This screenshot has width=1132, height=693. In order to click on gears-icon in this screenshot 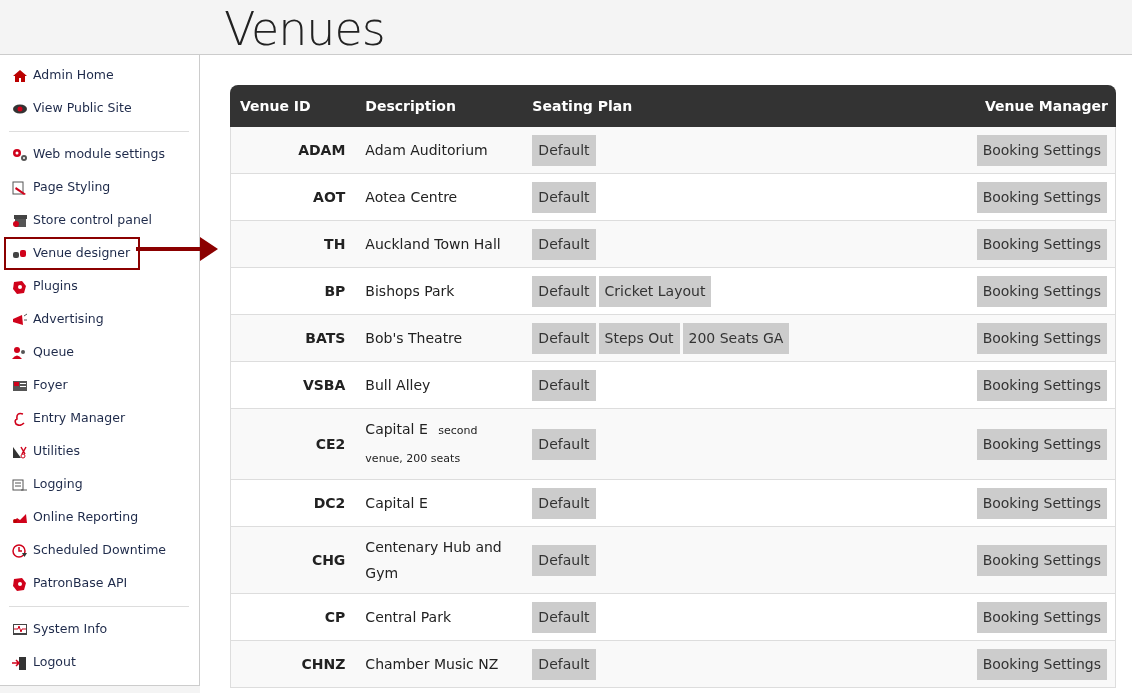, I will do `click(20, 154)`.